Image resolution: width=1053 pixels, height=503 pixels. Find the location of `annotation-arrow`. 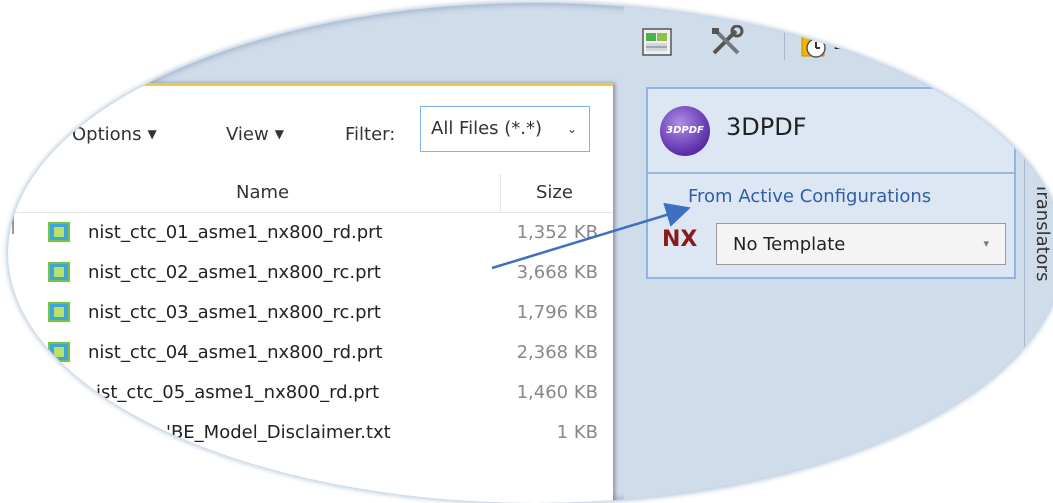

annotation-arrow is located at coordinates (591, 236).